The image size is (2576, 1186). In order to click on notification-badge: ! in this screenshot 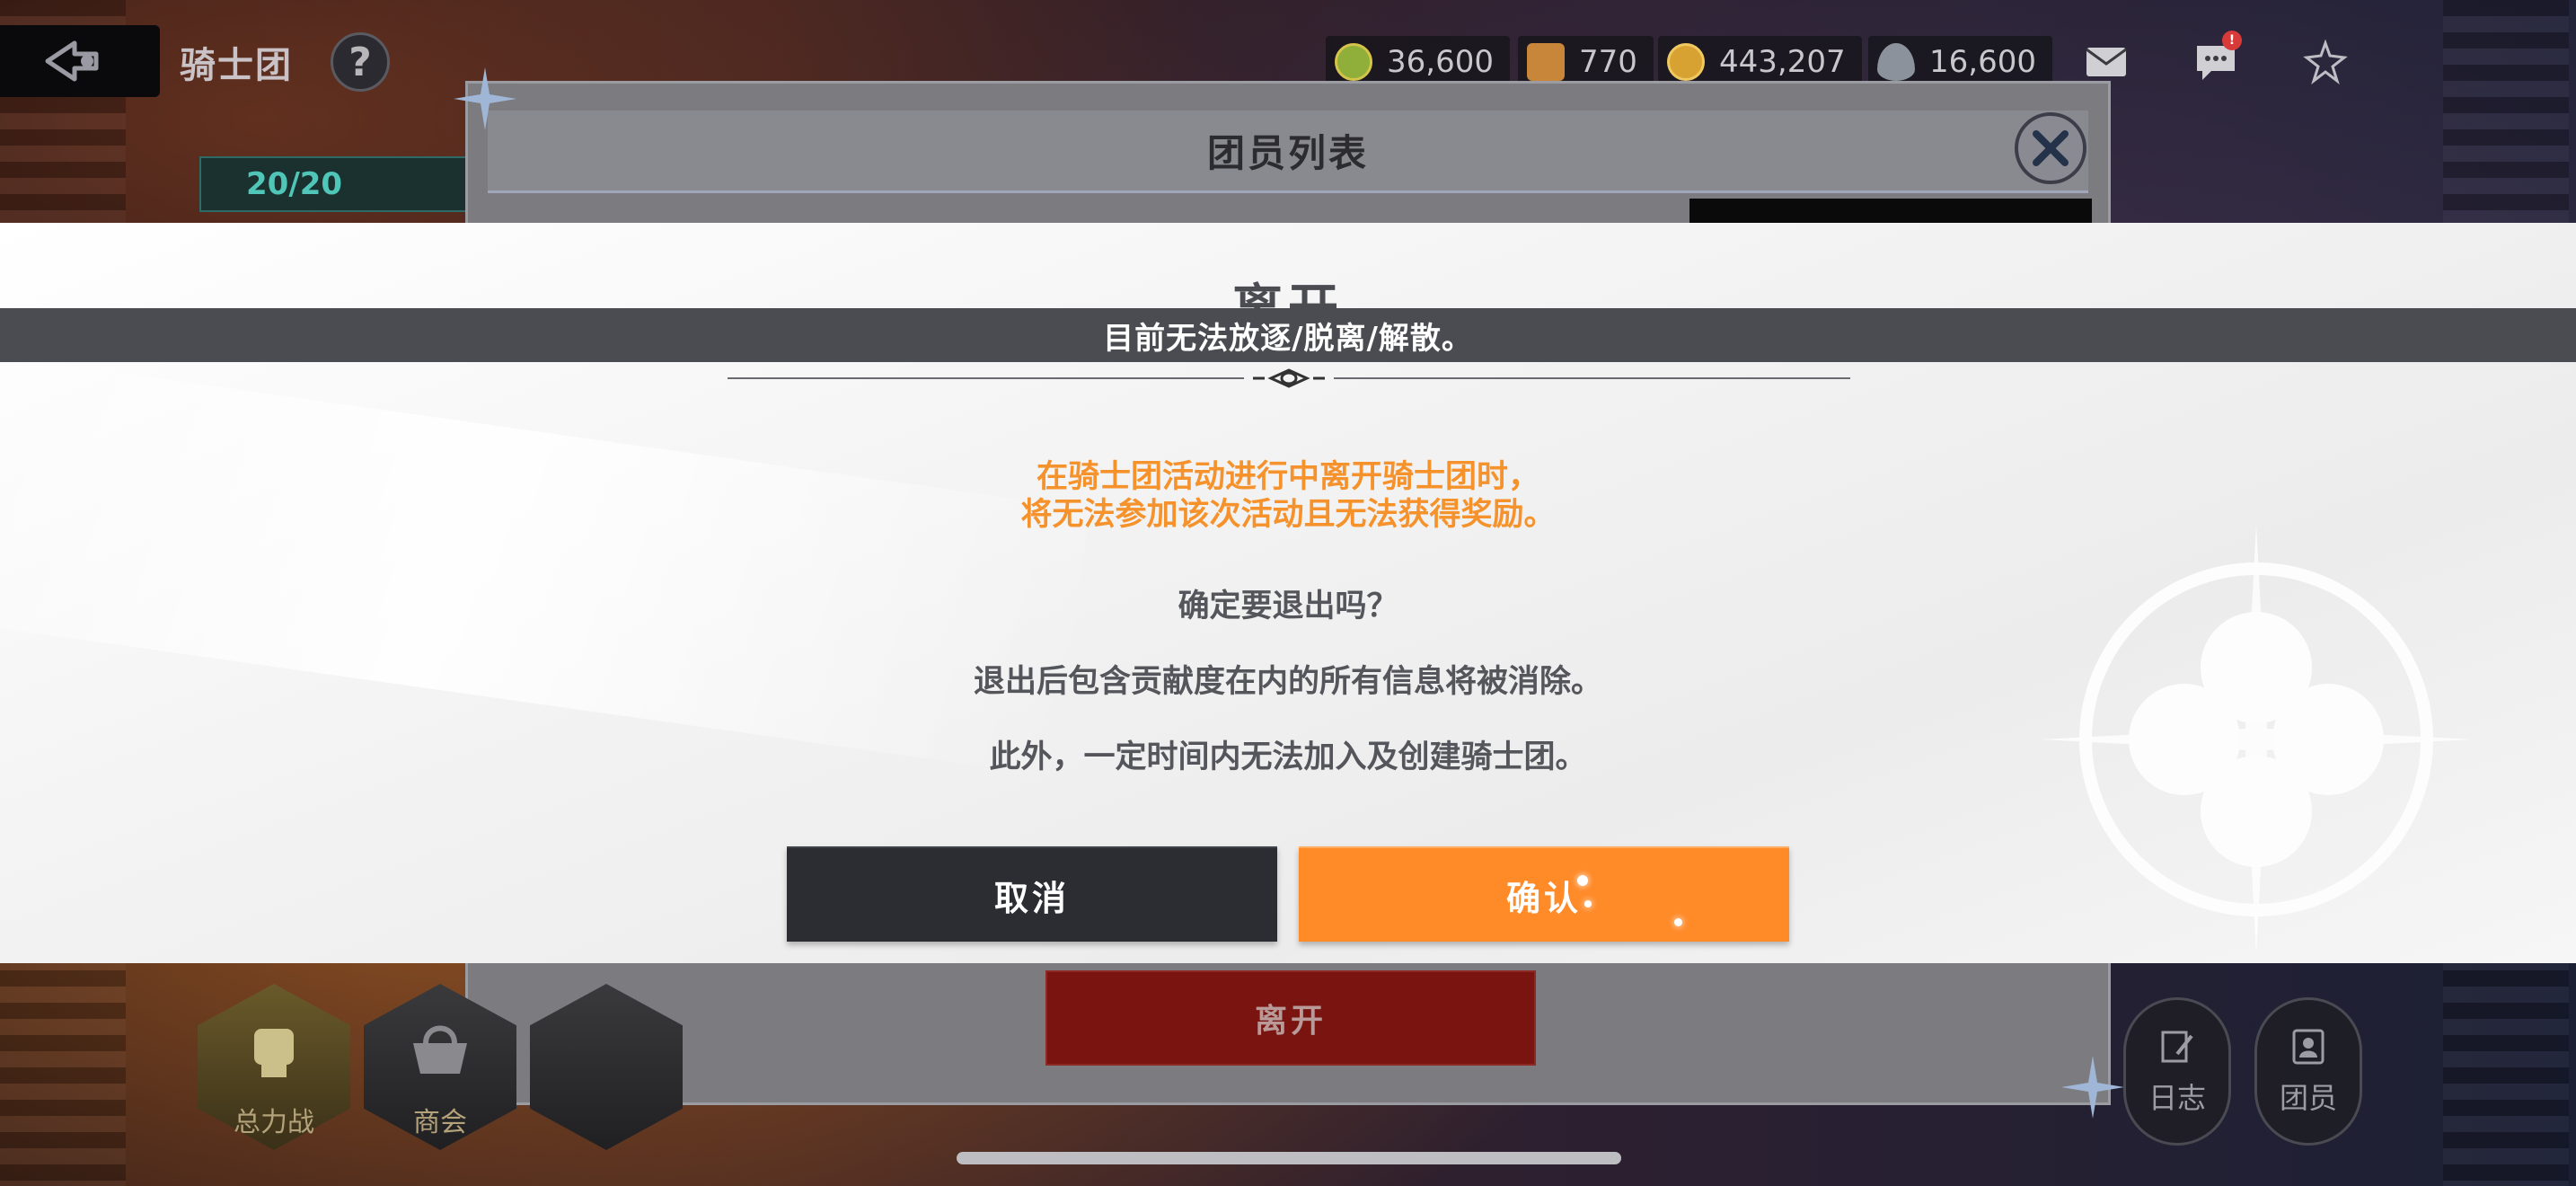, I will do `click(2232, 40)`.